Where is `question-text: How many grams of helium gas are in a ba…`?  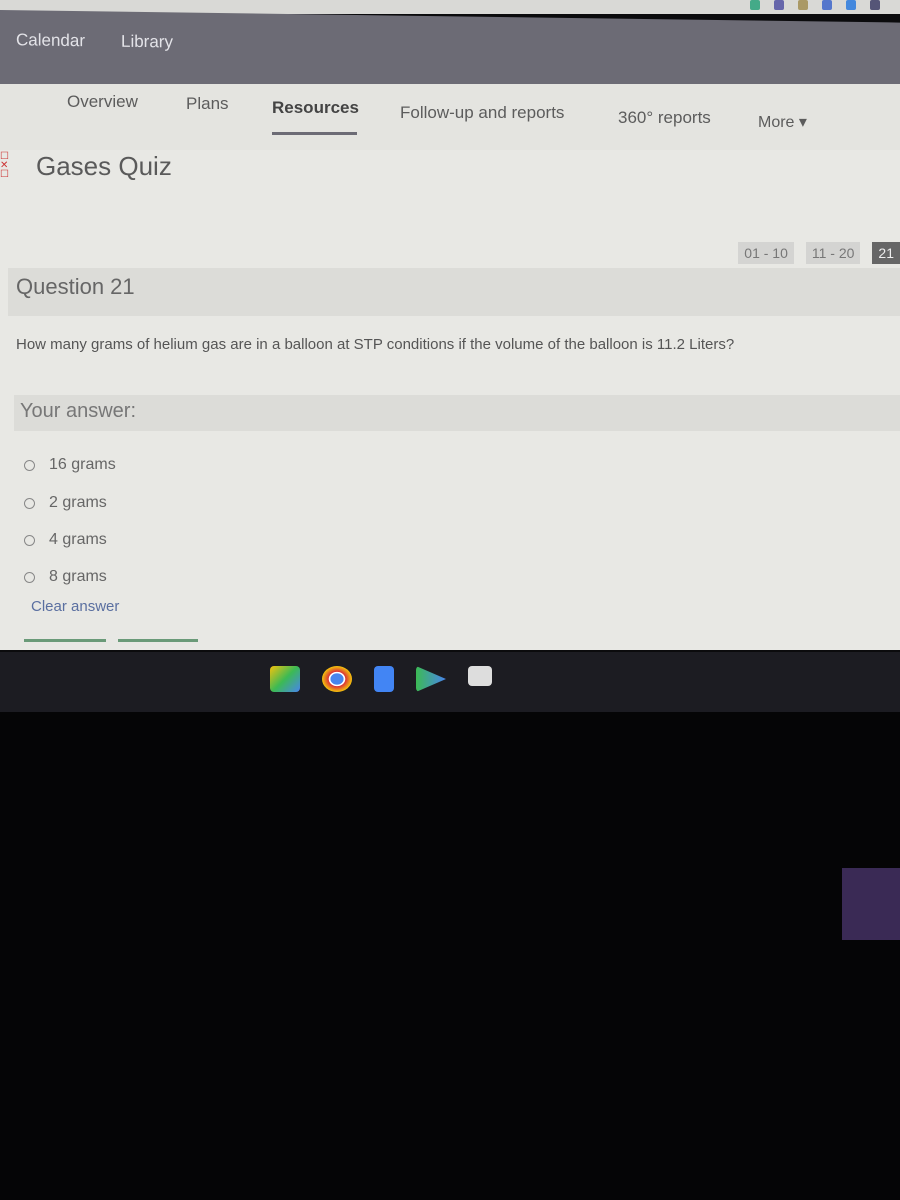 question-text: How many grams of helium gas are in a ba… is located at coordinates (375, 344).